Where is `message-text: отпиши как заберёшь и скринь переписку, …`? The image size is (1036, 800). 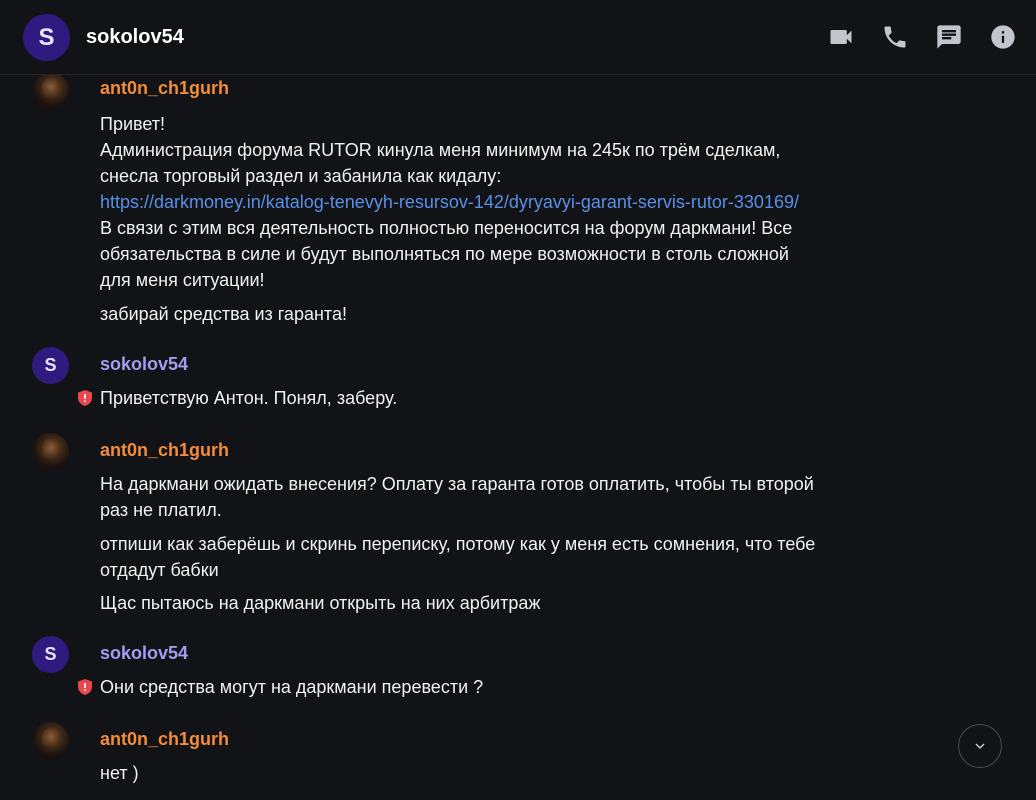
message-text: отпиши как заберёшь и скринь переписку, … is located at coordinates (458, 544).